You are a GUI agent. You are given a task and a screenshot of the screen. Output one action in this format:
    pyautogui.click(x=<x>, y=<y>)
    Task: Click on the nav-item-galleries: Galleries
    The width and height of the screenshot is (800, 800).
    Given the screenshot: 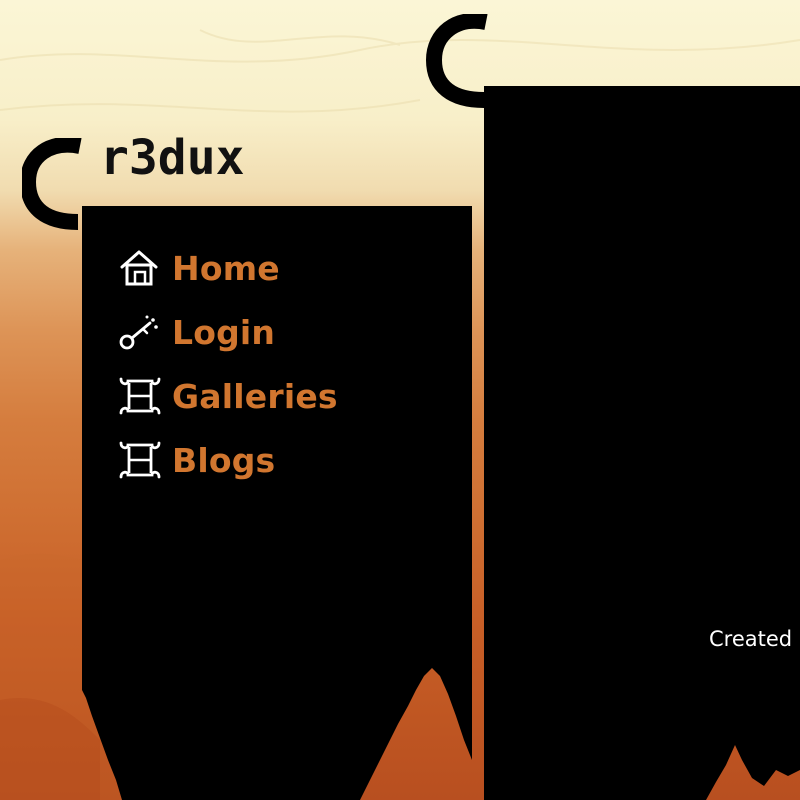 What is the action you would take?
    pyautogui.click(x=227, y=396)
    